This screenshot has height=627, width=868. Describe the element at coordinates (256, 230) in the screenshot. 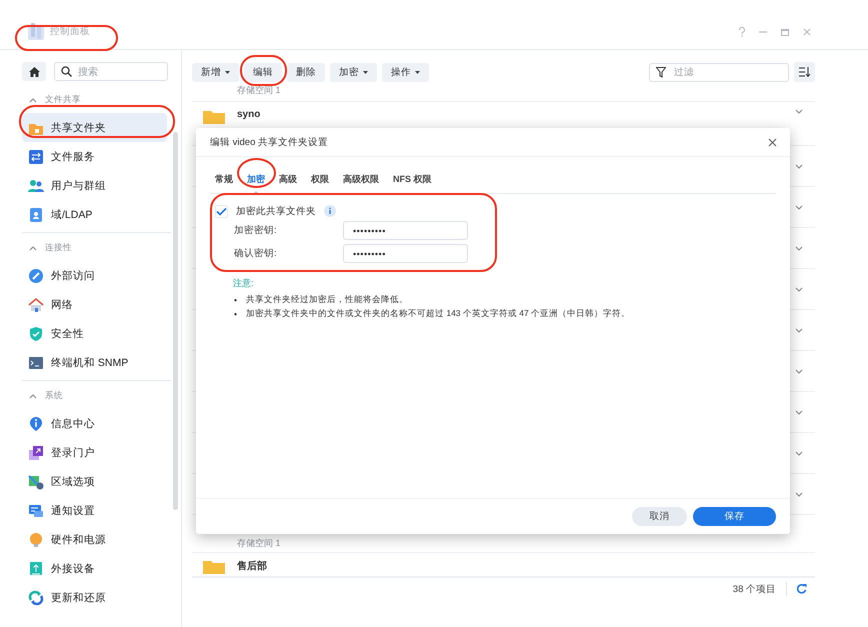

I see `field-label: 加密密钥:` at that location.